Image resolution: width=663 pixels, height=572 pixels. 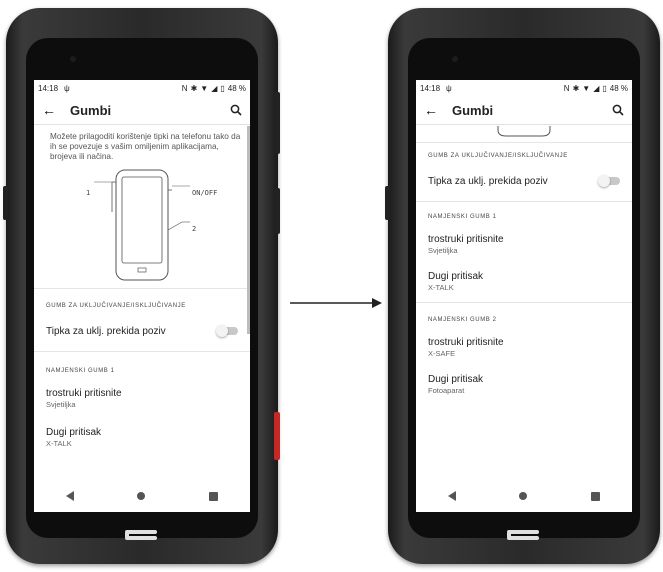 What do you see at coordinates (277, 211) in the screenshot?
I see `side-button-right` at bounding box center [277, 211].